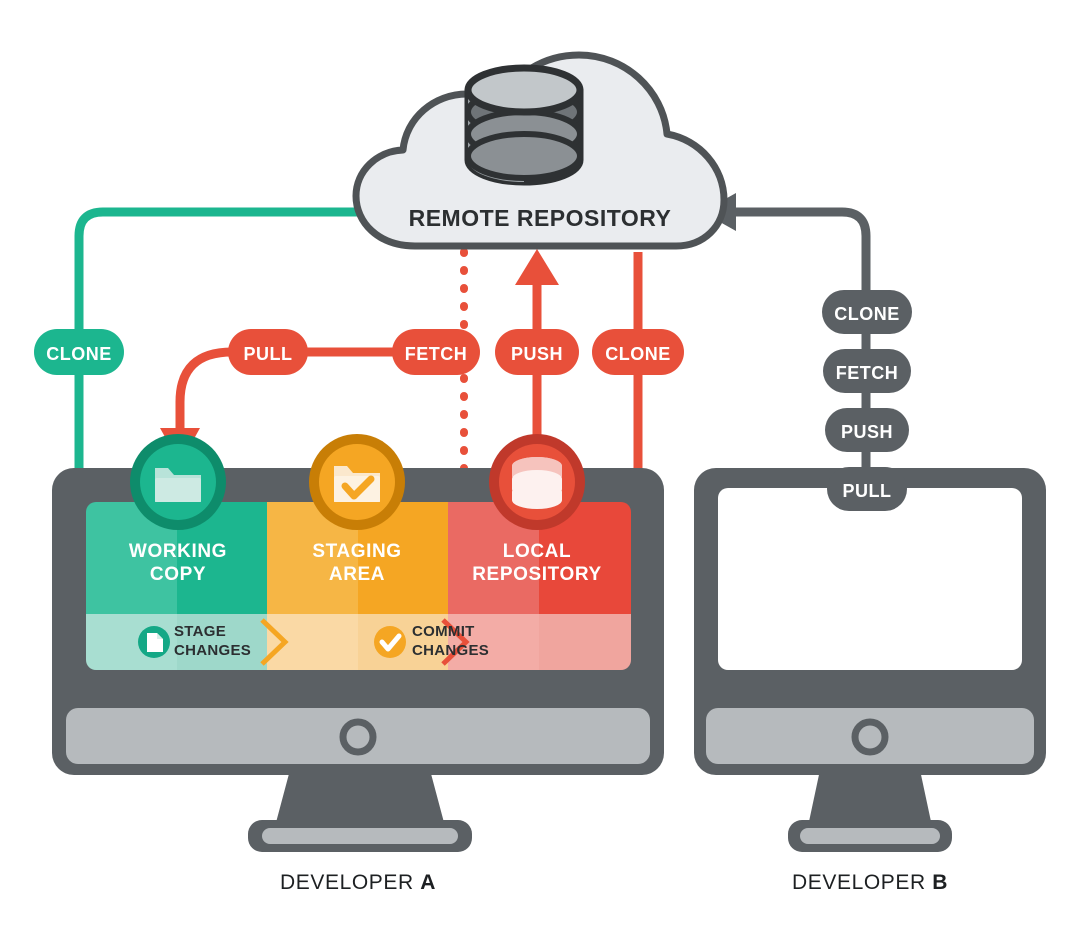 The image size is (1080, 940). I want to click on col-title-local-2: REPOSITORY, so click(537, 574).